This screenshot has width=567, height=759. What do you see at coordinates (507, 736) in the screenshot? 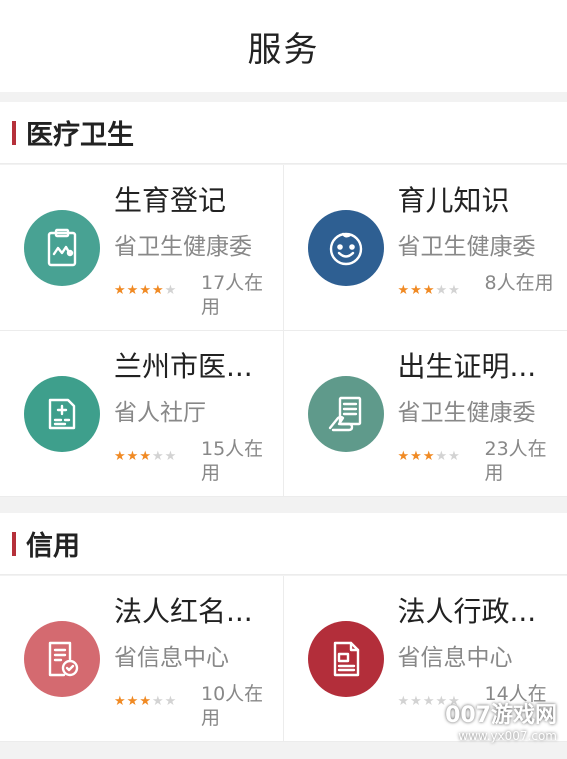
I see `watermark-url: www.yx007.com` at bounding box center [507, 736].